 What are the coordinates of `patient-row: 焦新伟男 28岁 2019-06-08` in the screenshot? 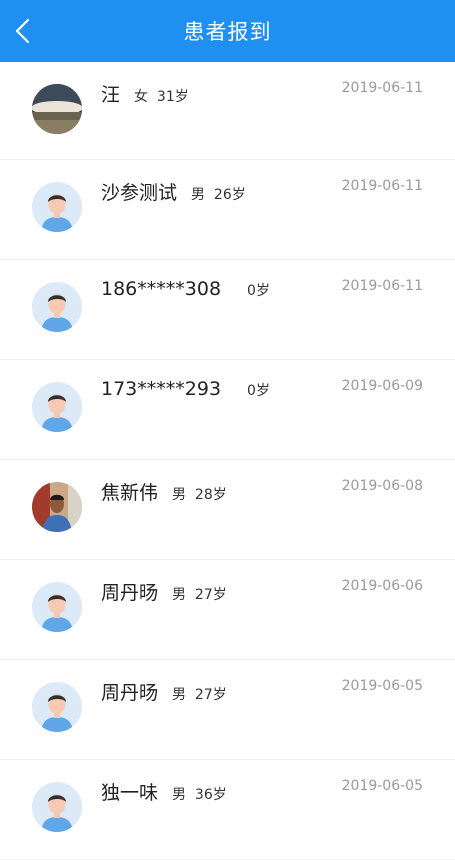 It's located at (227, 510).